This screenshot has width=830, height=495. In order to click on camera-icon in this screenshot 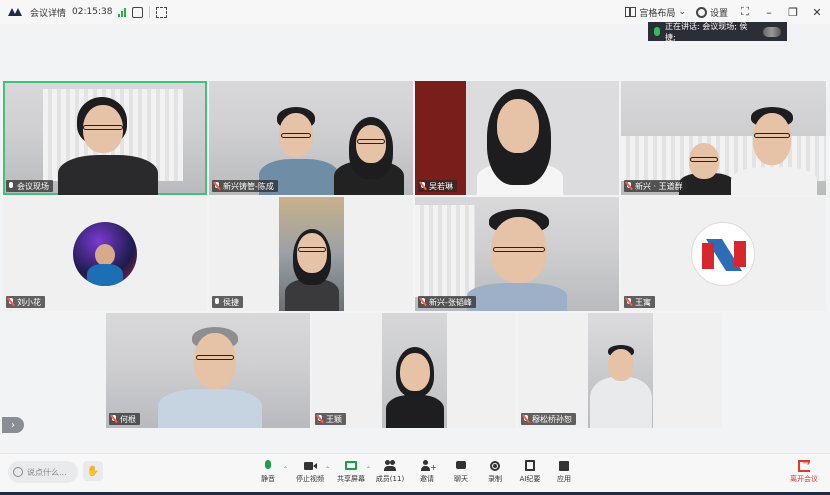, I will do `click(310, 466)`.